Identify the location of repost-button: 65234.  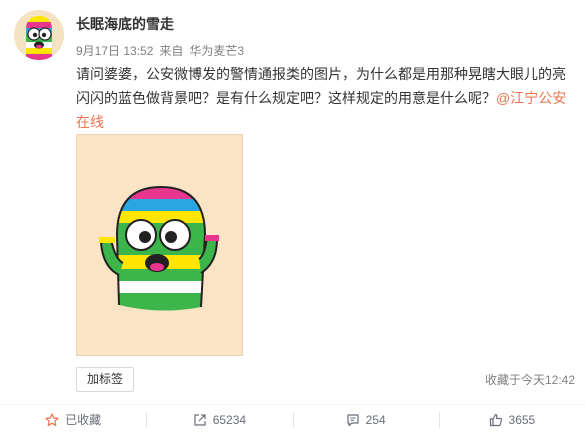
(219, 419).